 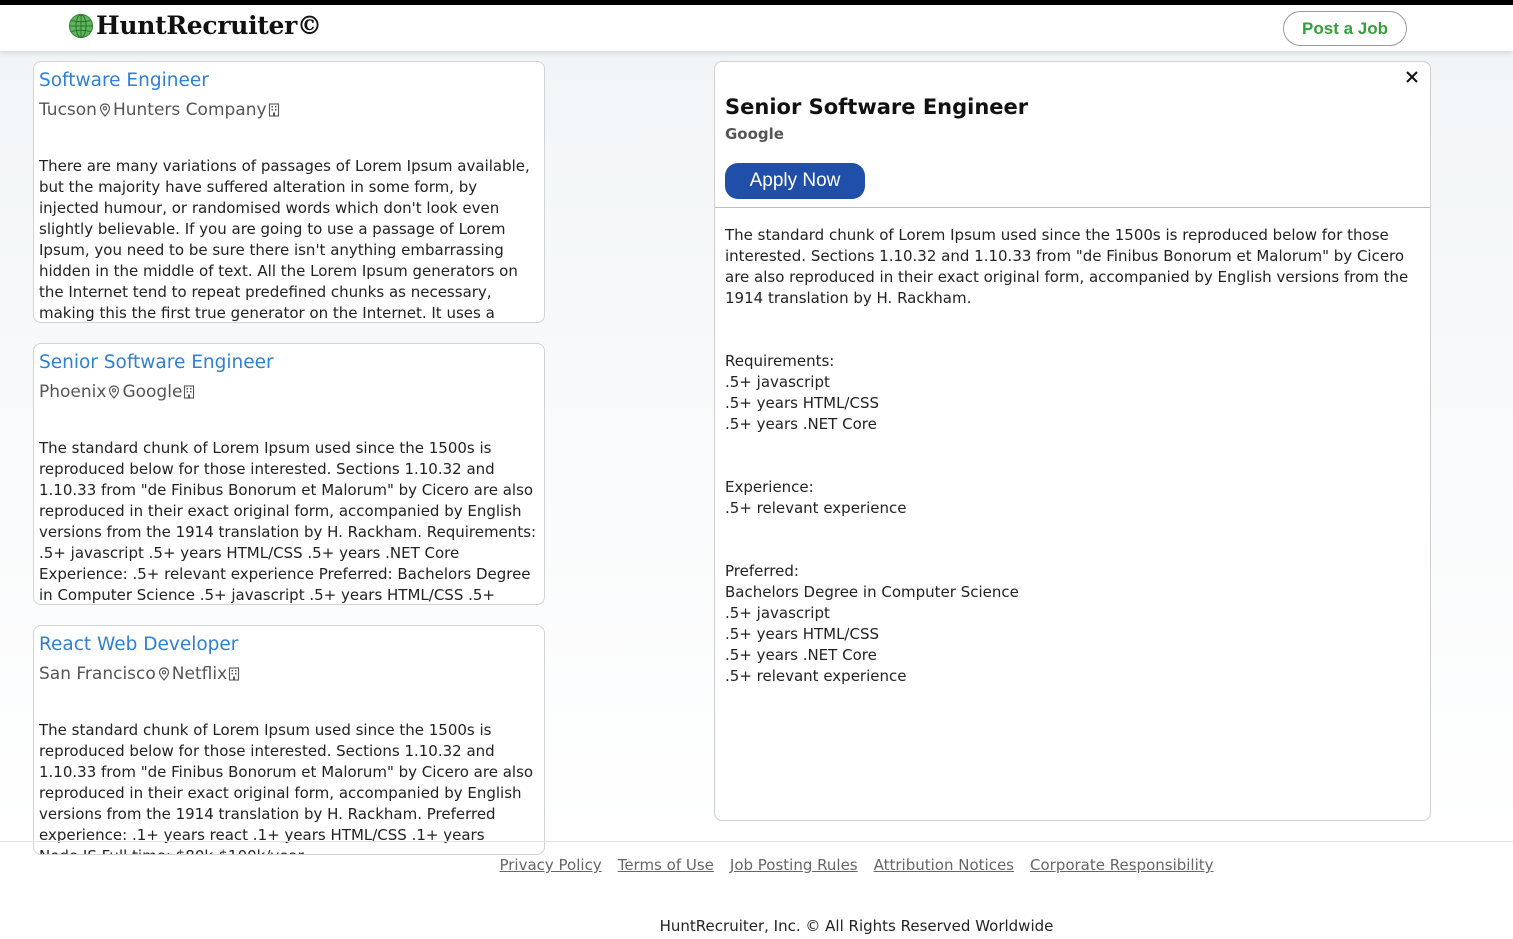 I want to click on job-title-link: Senior Software Engineer, so click(x=289, y=363).